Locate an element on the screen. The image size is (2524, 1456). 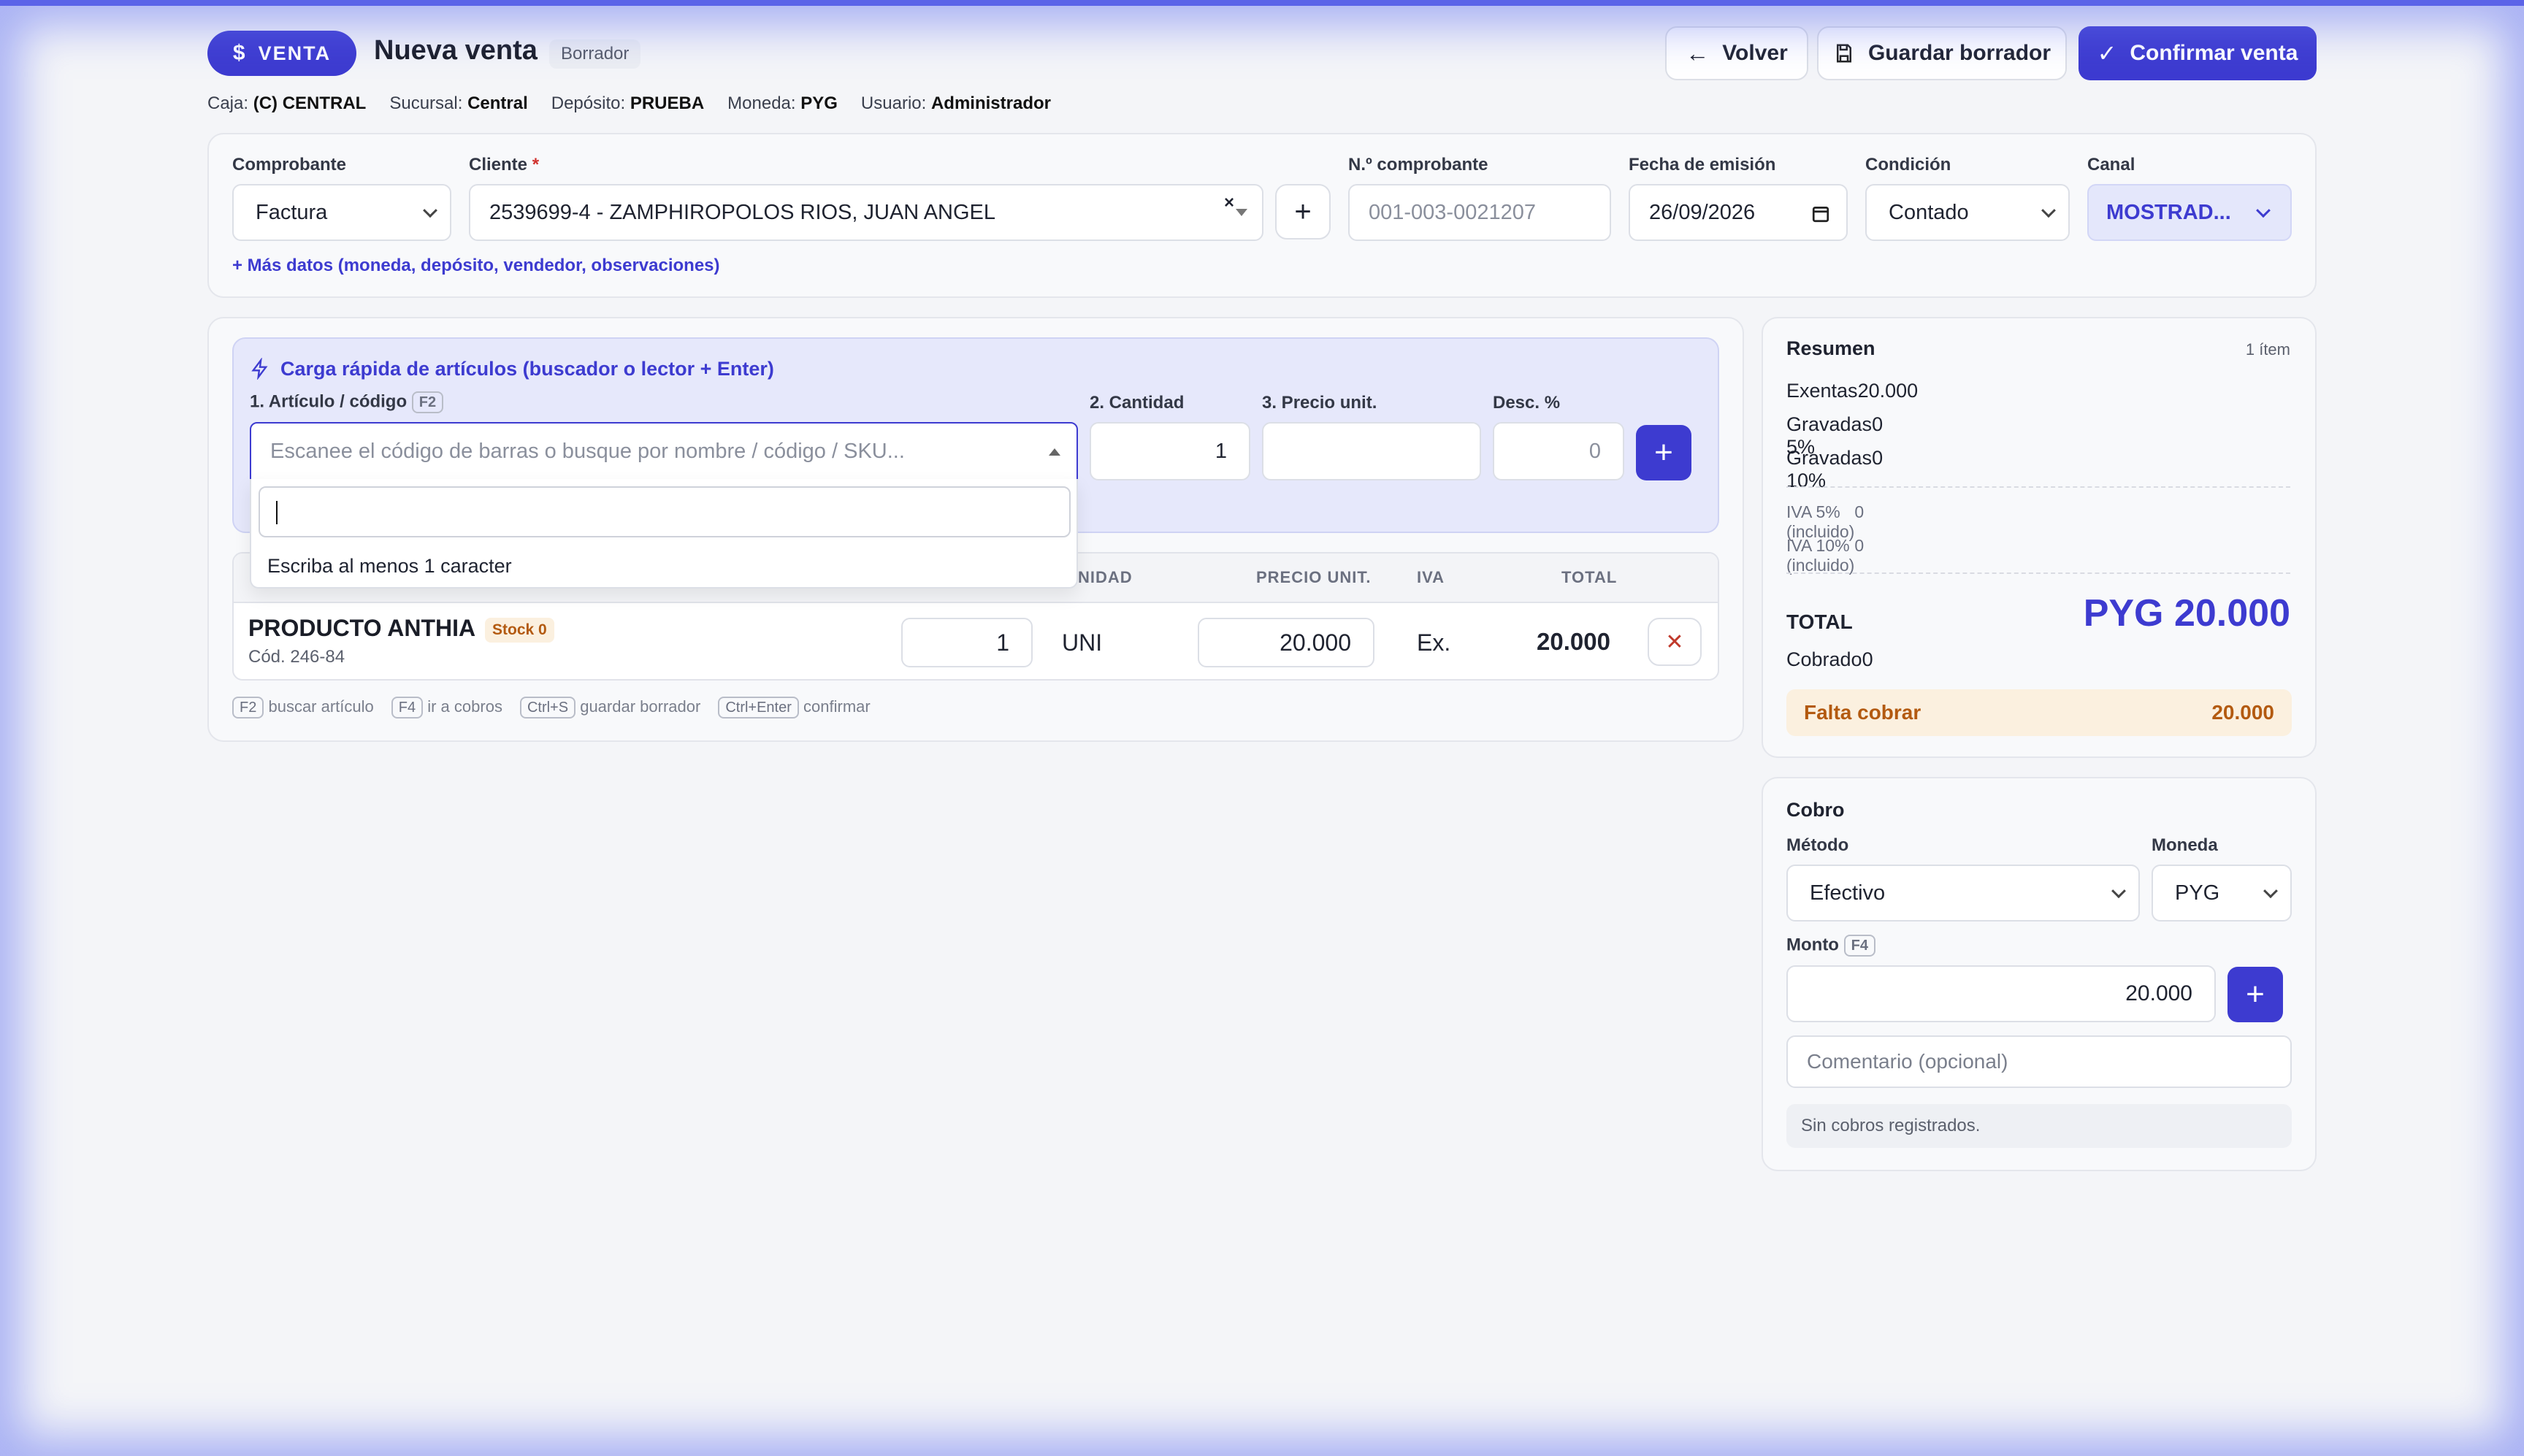
nro-comprobante-input: 001-003-0021207 is located at coordinates (1479, 212).